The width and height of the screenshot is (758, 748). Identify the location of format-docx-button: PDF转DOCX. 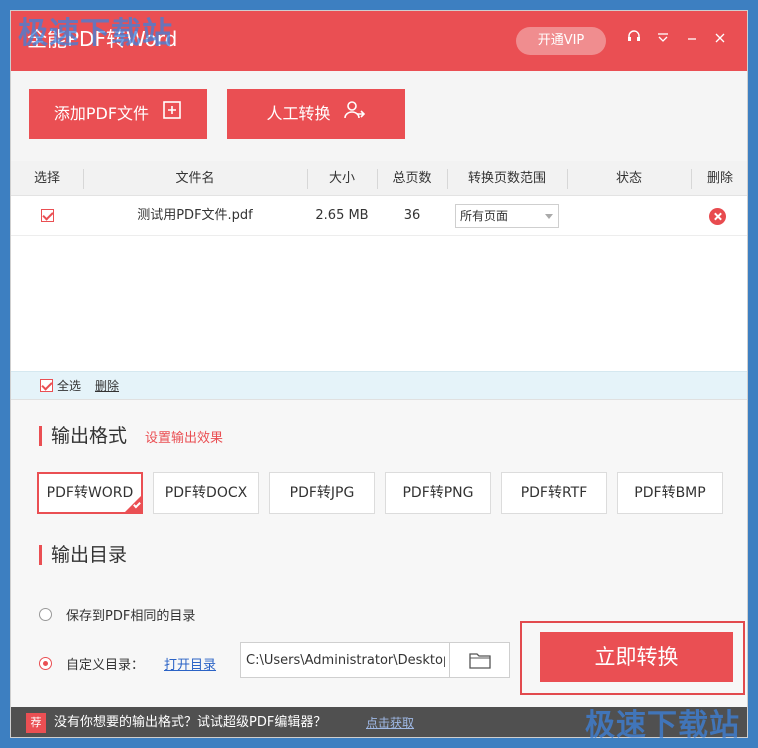
(206, 493).